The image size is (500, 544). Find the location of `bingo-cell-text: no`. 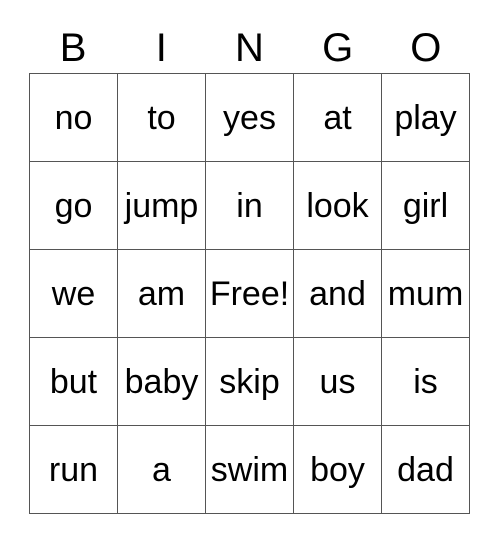

bingo-cell-text: no is located at coordinates (73, 117).